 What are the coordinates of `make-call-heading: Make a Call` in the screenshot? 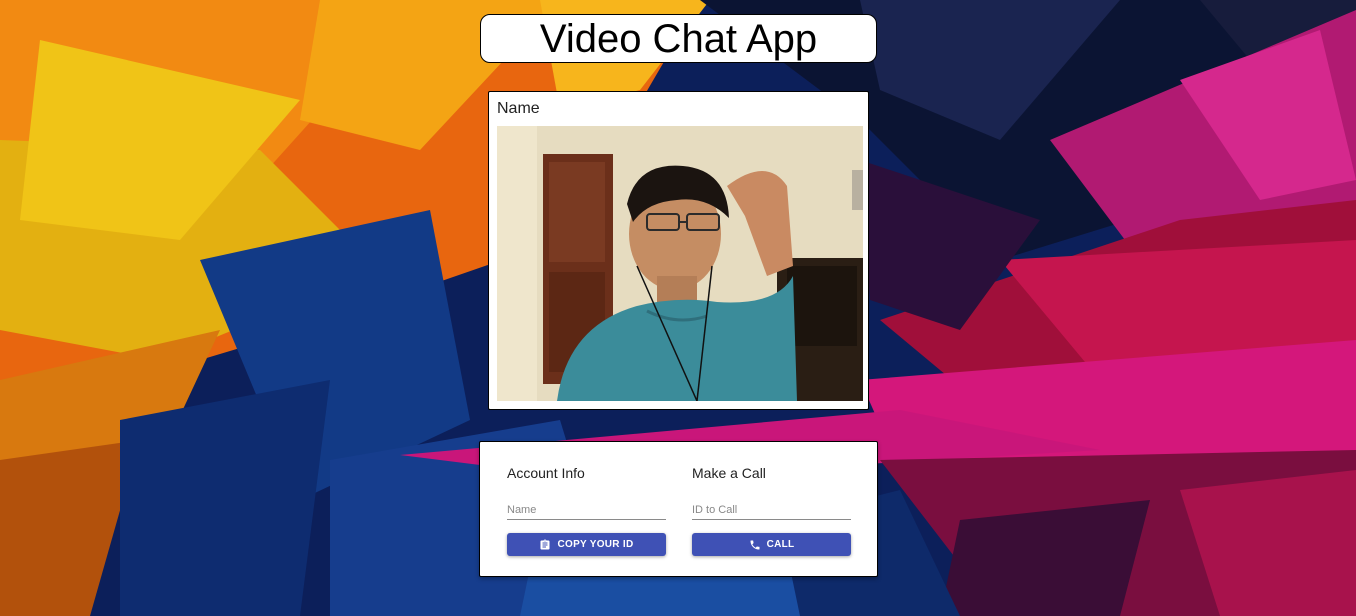 It's located at (729, 473).